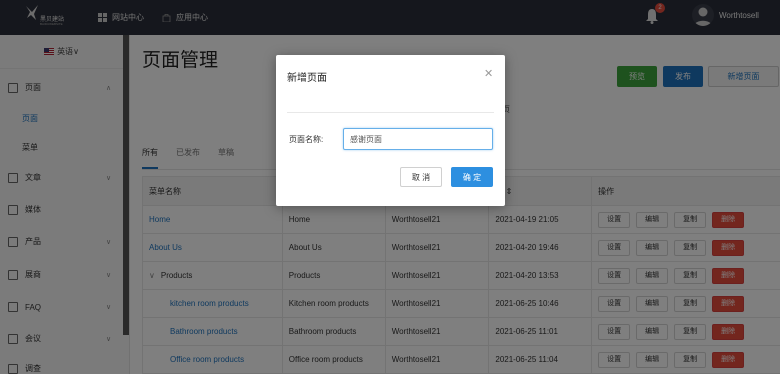 The height and width of the screenshot is (374, 780). What do you see at coordinates (488, 73) in the screenshot?
I see `close-icon: ✕` at bounding box center [488, 73].